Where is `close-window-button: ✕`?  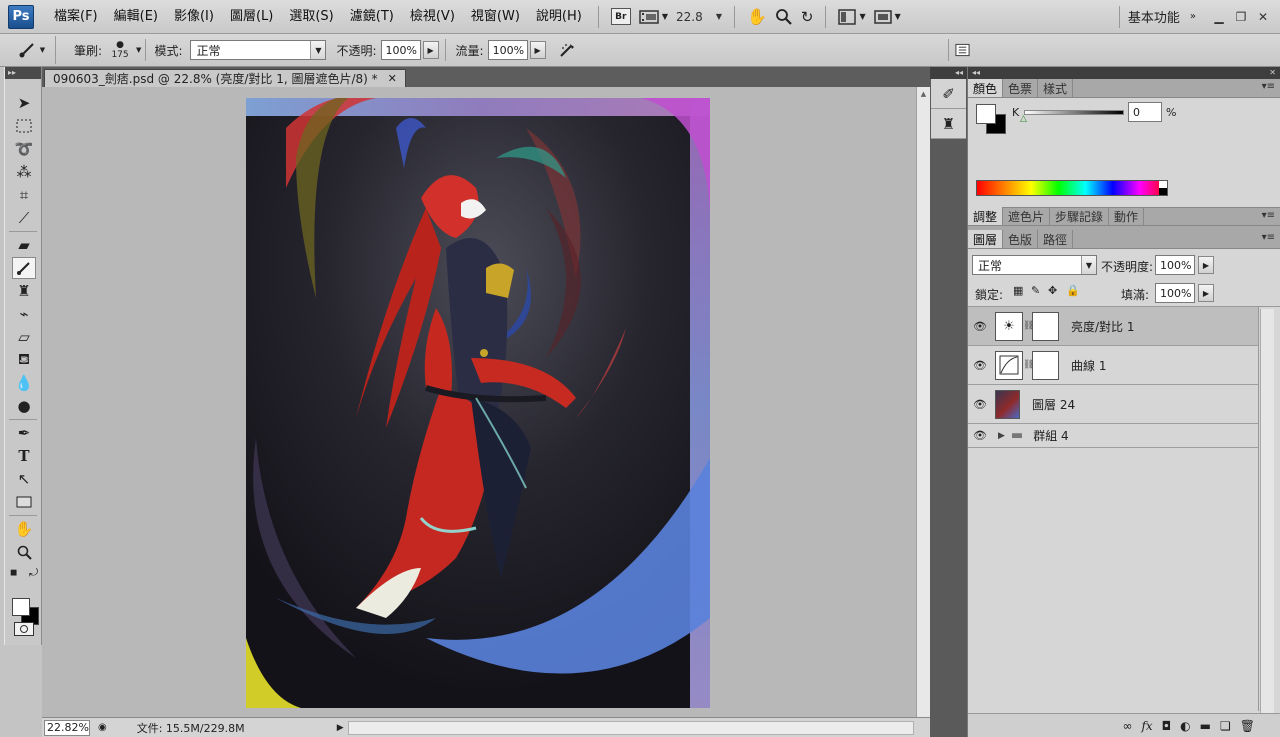 close-window-button: ✕ is located at coordinates (1263, 17).